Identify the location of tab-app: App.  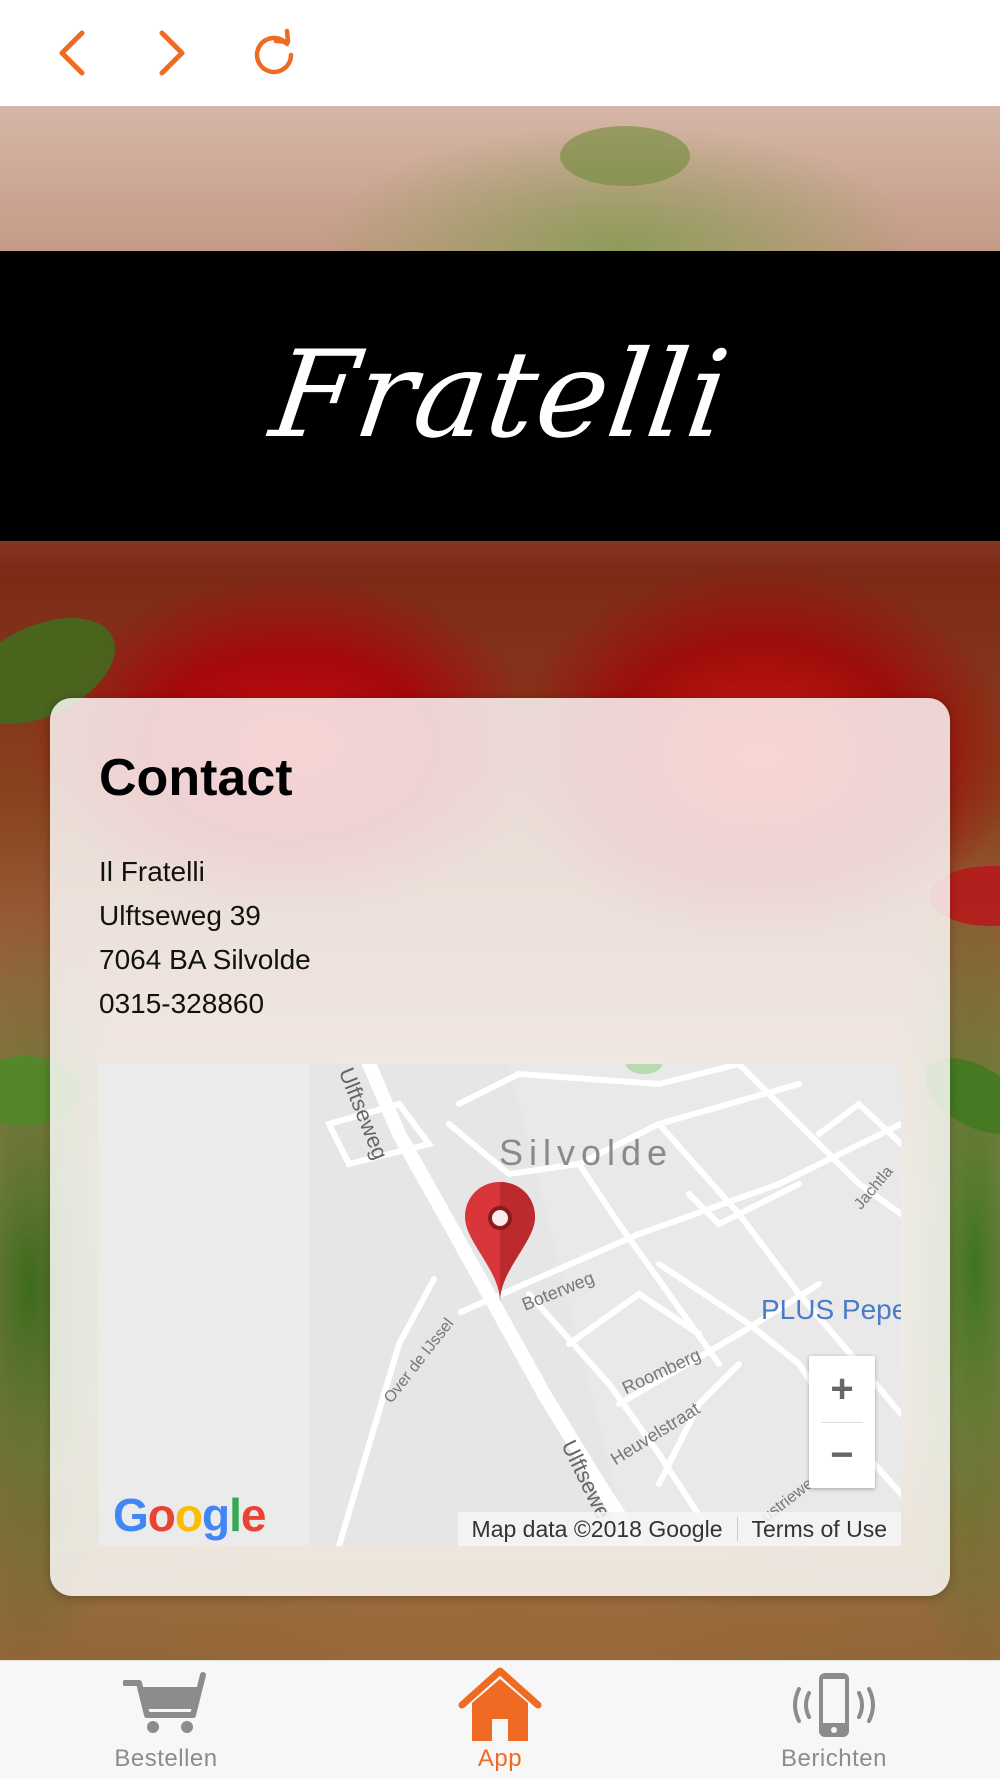
(500, 1720).